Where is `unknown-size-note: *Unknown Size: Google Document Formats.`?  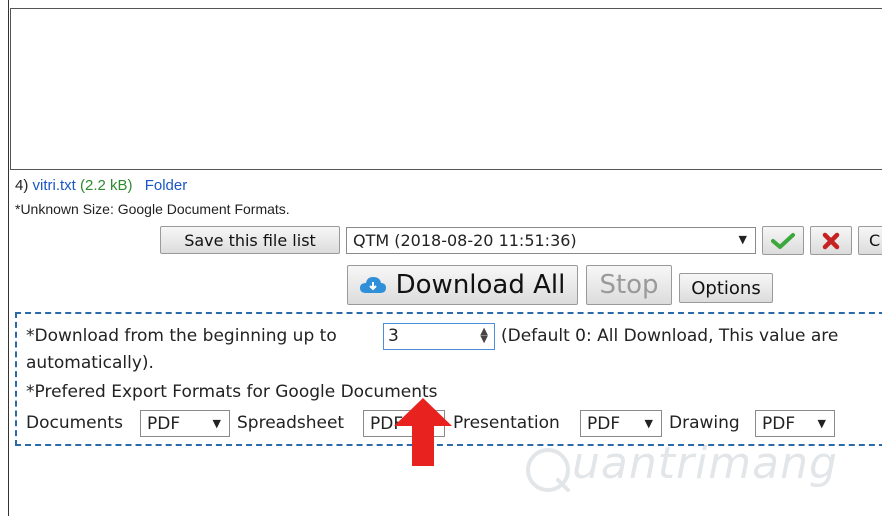 unknown-size-note: *Unknown Size: Google Document Formats. is located at coordinates (152, 209).